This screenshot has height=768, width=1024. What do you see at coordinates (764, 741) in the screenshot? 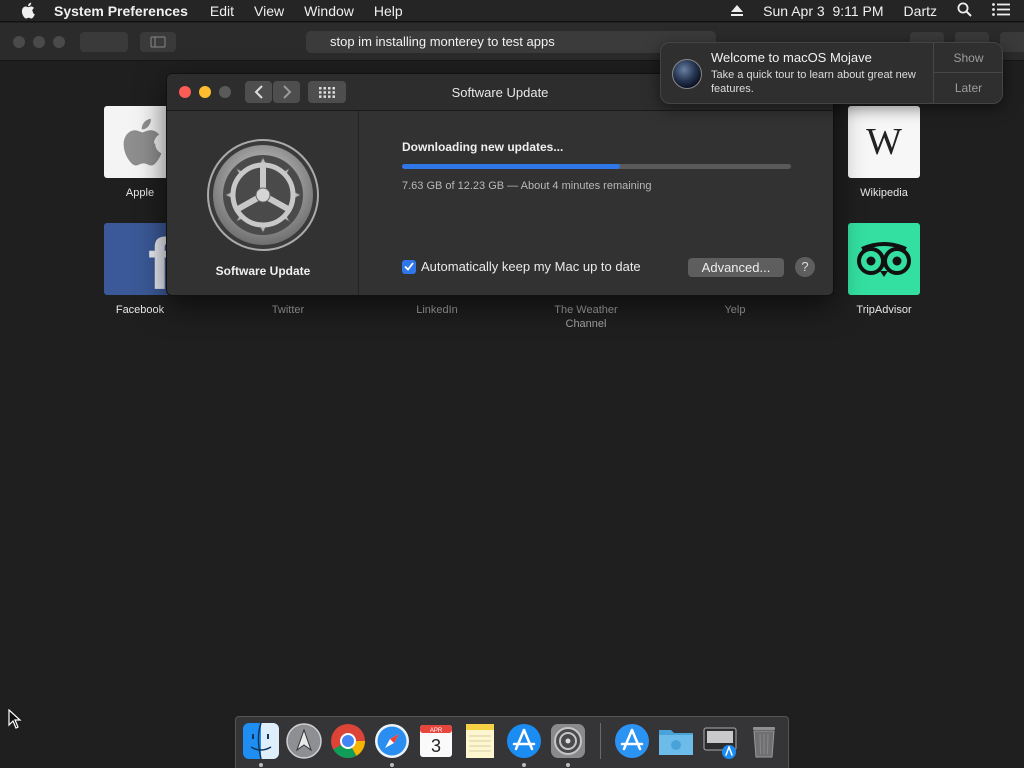
I see `trash-icon` at bounding box center [764, 741].